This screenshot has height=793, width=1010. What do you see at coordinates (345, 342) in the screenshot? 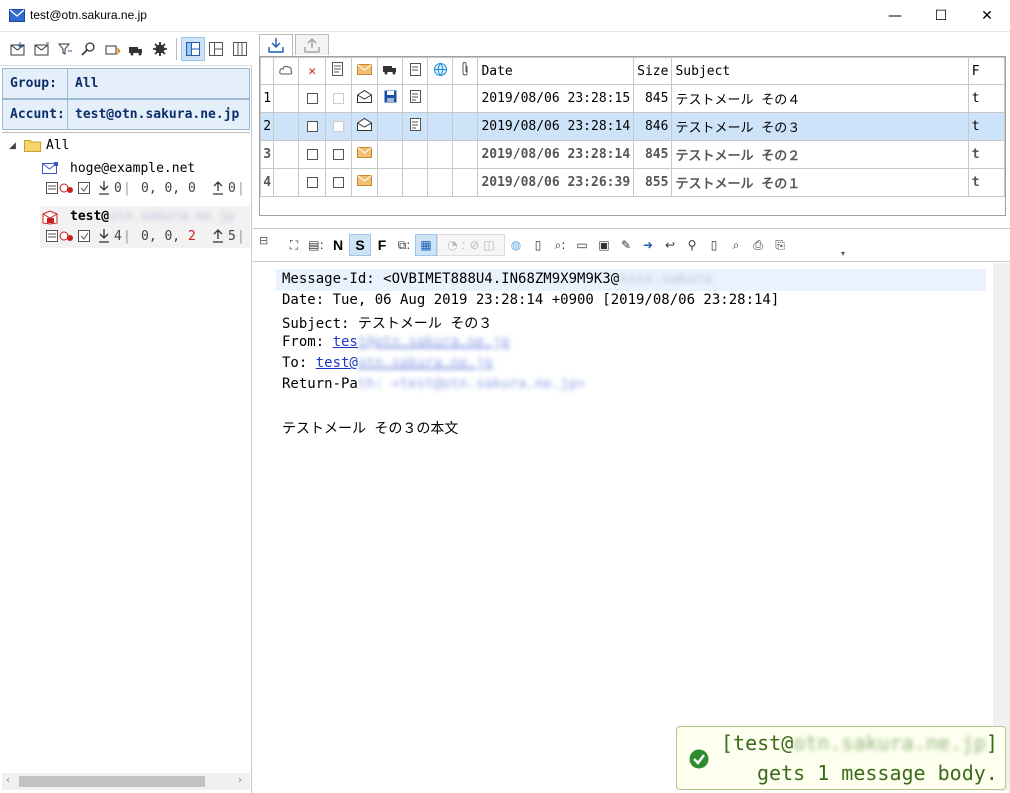
I see `from-visible: tes` at bounding box center [345, 342].